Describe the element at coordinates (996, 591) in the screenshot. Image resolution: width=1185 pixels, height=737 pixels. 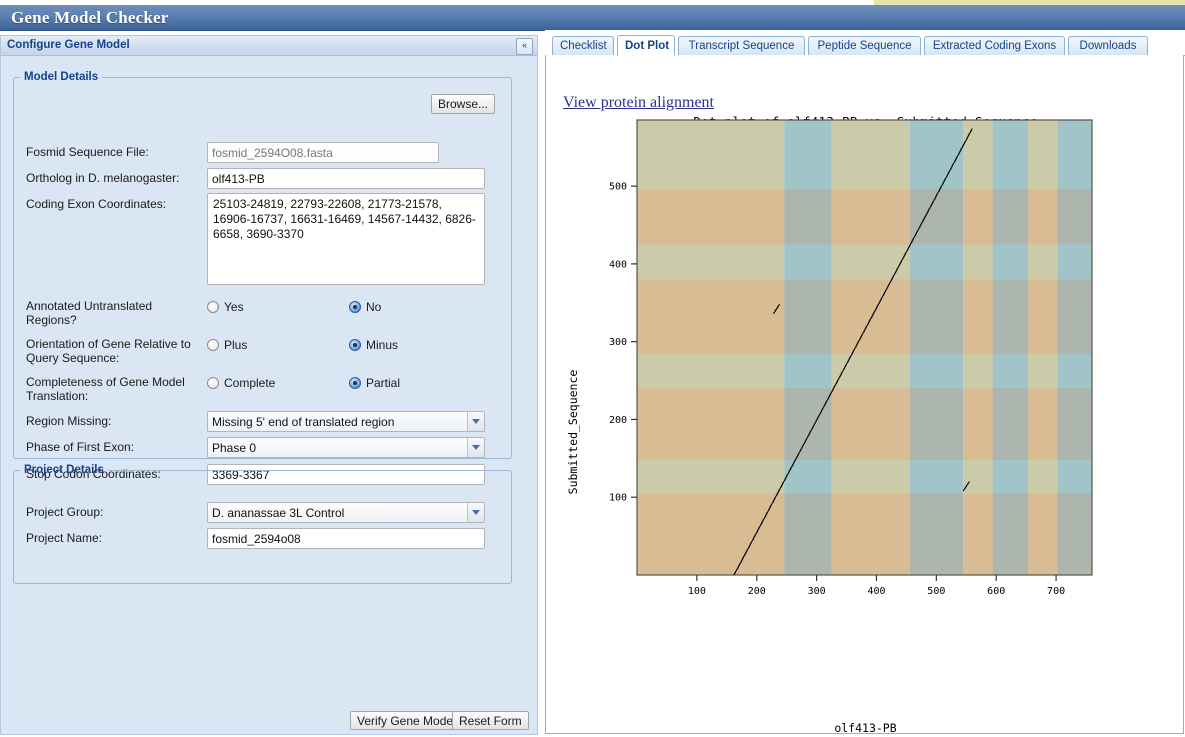
I see `x-tick-label: 600` at that location.